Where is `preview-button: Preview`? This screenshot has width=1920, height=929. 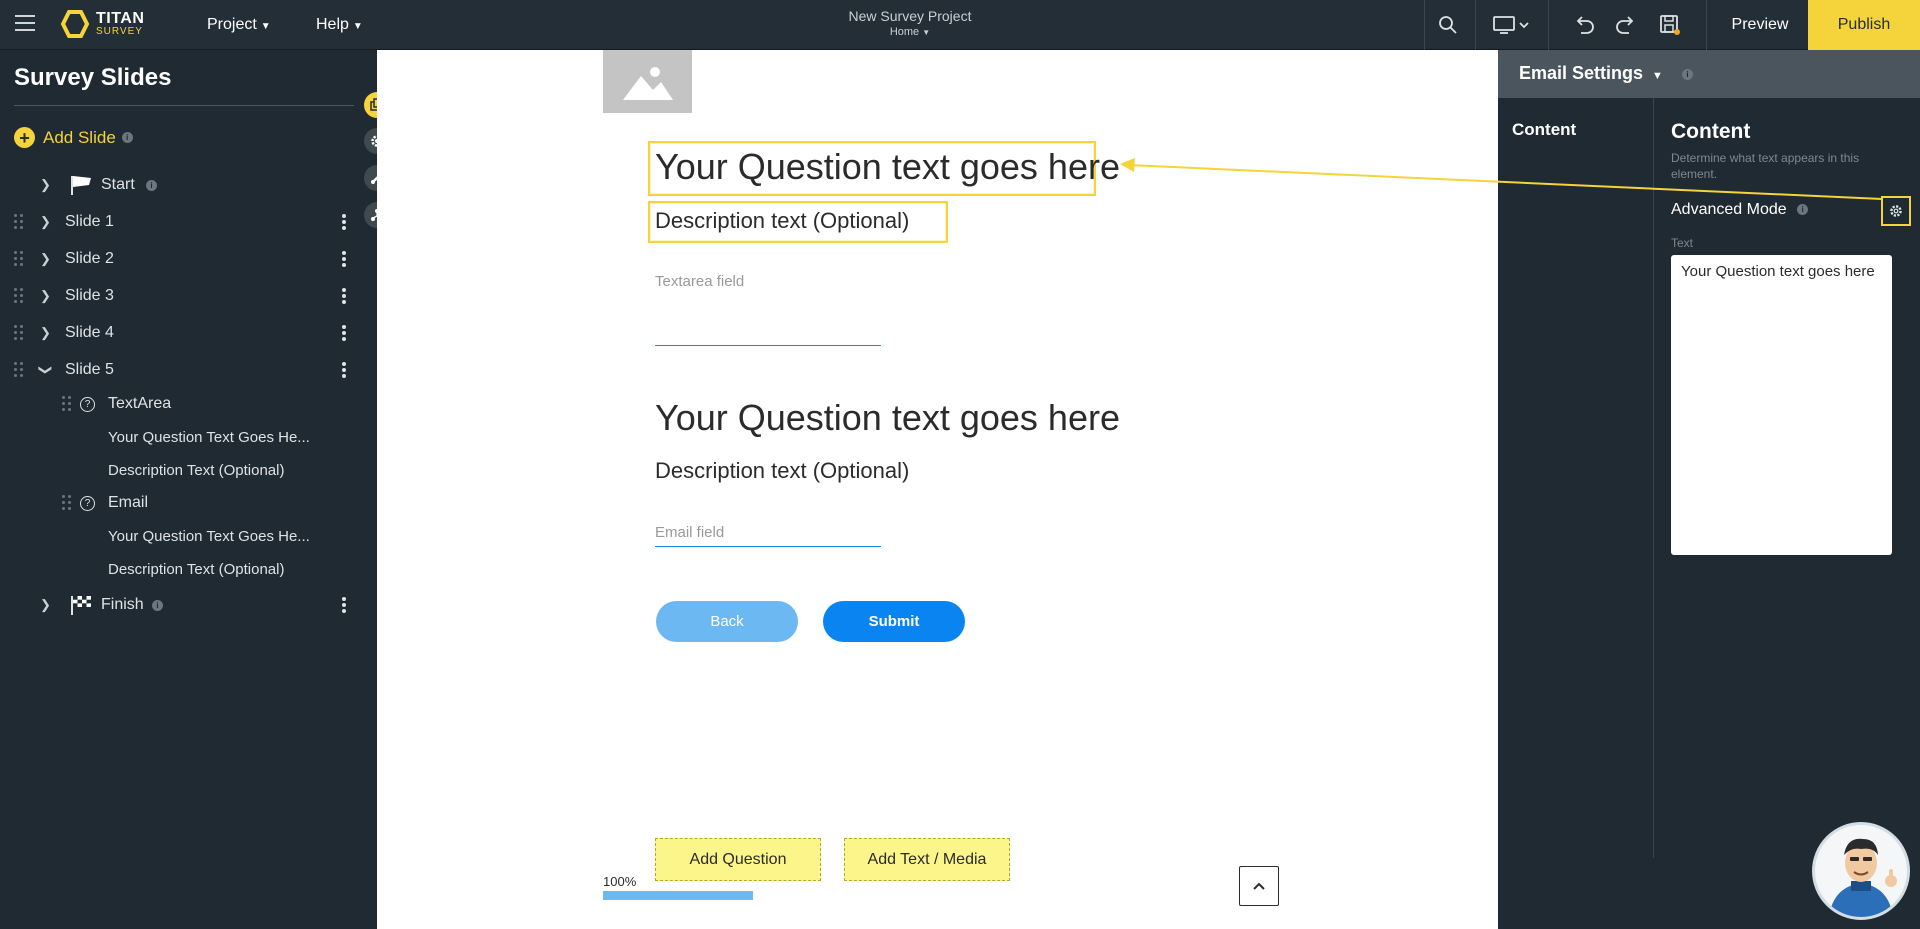
preview-button: Preview is located at coordinates (1760, 25).